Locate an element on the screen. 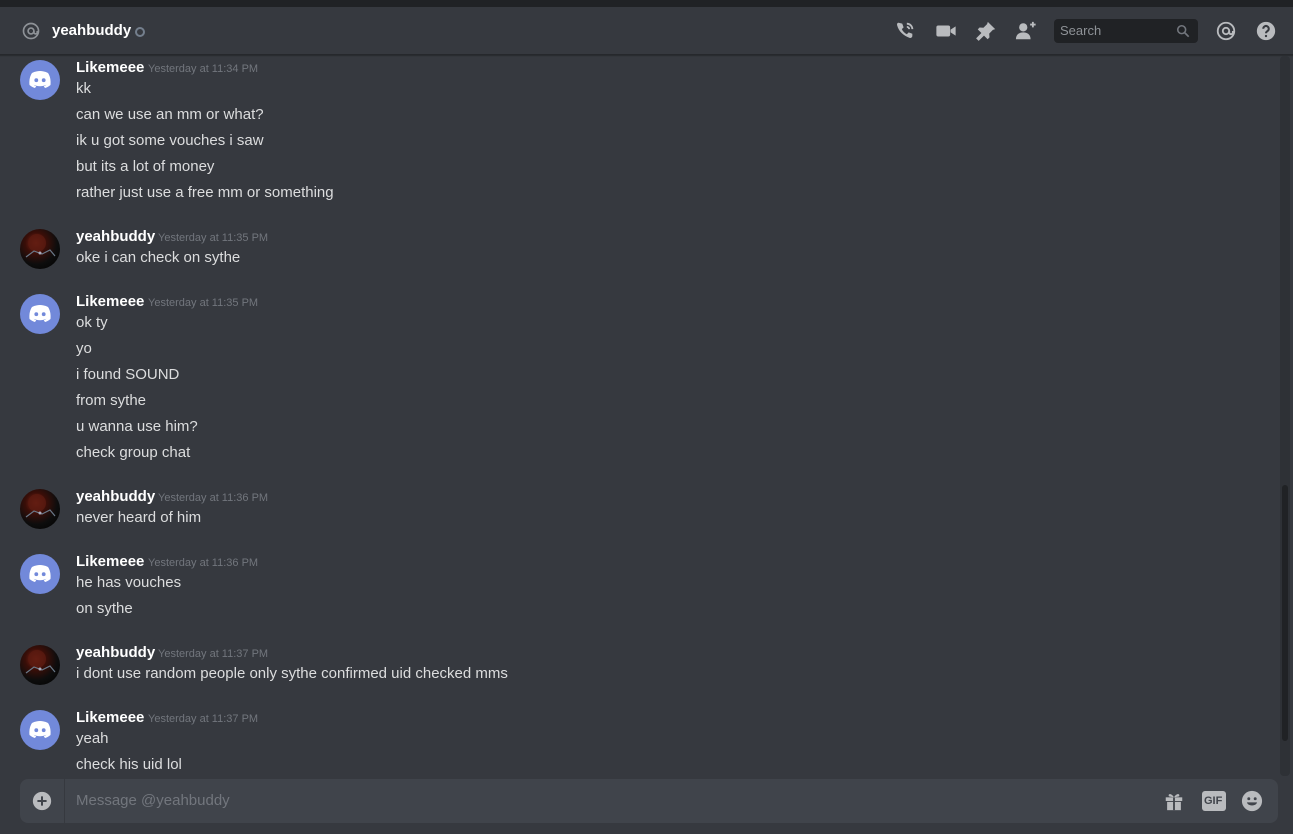  composer-divider is located at coordinates (64, 801).